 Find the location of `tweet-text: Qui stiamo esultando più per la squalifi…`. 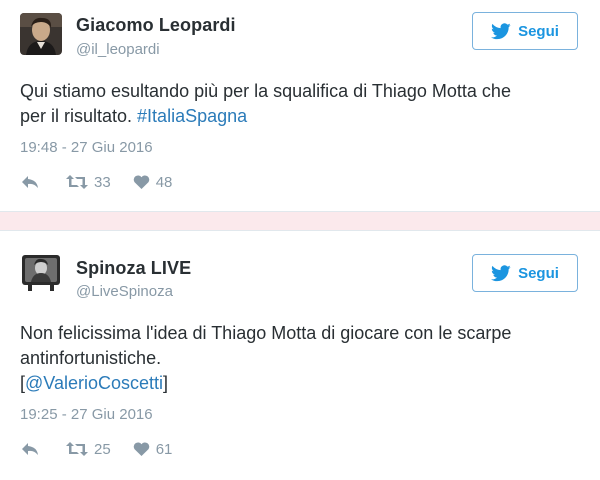

tweet-text: Qui stiamo esultando più per la squalifi… is located at coordinates (300, 104).